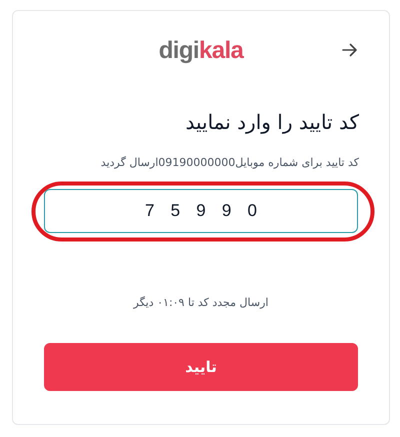  What do you see at coordinates (201, 302) in the screenshot?
I see `resend-timer-text: ارسال مجدد کد تا ۰۱:۰۹ دیگر` at bounding box center [201, 302].